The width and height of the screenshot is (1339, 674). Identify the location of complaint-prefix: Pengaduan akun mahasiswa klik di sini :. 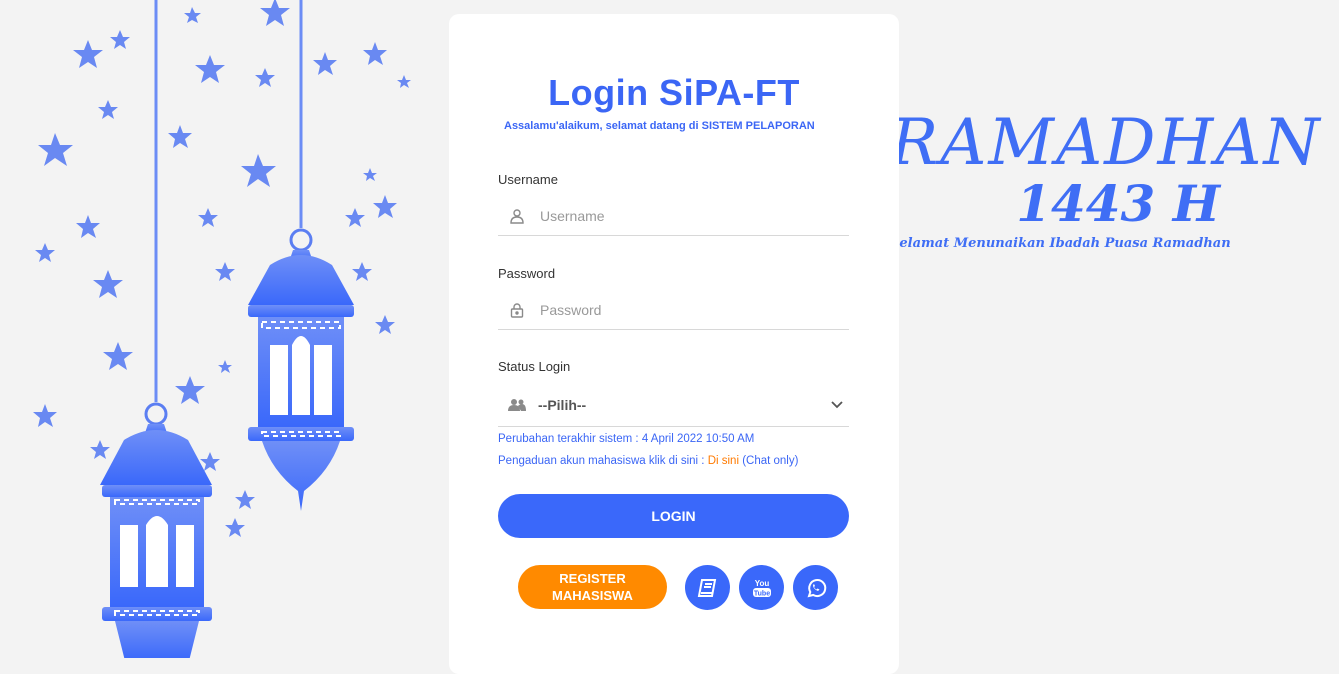
(601, 461).